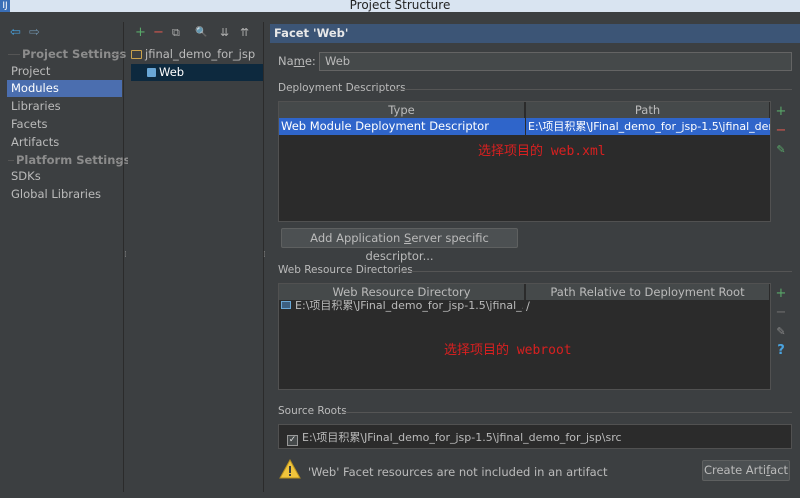 The height and width of the screenshot is (498, 800). Describe the element at coordinates (648, 110) in the screenshot. I see `column-header-path: Path` at that location.